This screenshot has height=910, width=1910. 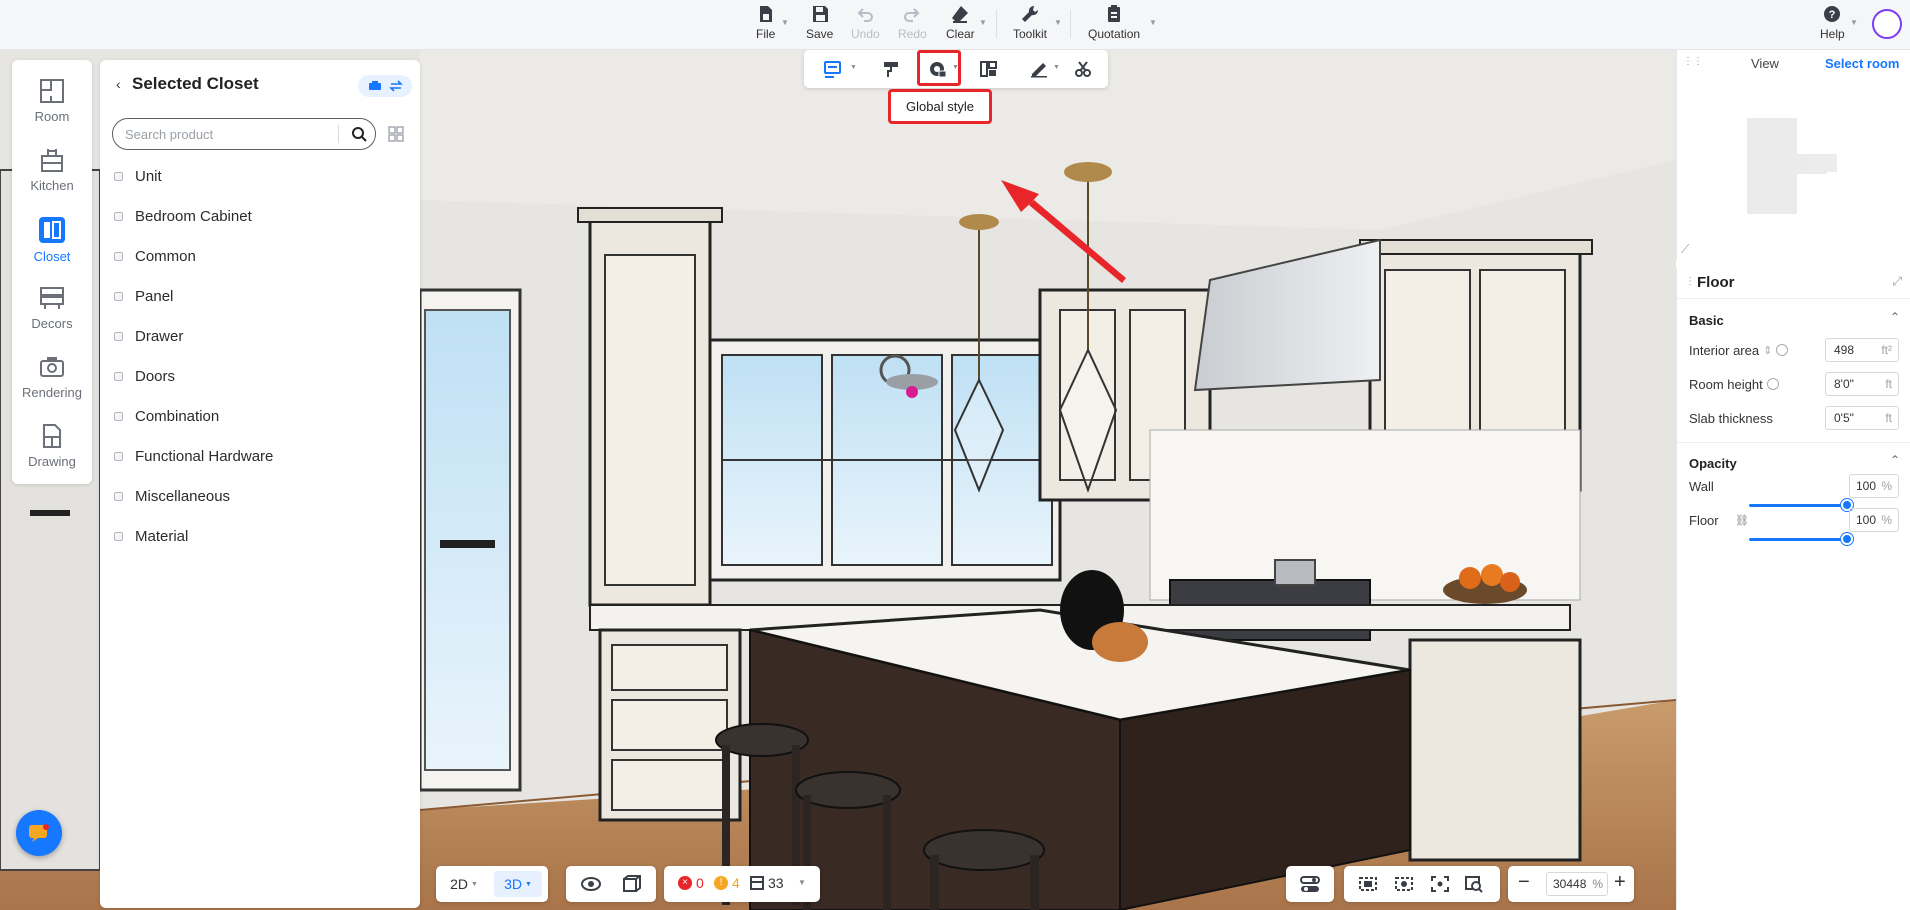 I want to click on layout-button, so click(x=989, y=69).